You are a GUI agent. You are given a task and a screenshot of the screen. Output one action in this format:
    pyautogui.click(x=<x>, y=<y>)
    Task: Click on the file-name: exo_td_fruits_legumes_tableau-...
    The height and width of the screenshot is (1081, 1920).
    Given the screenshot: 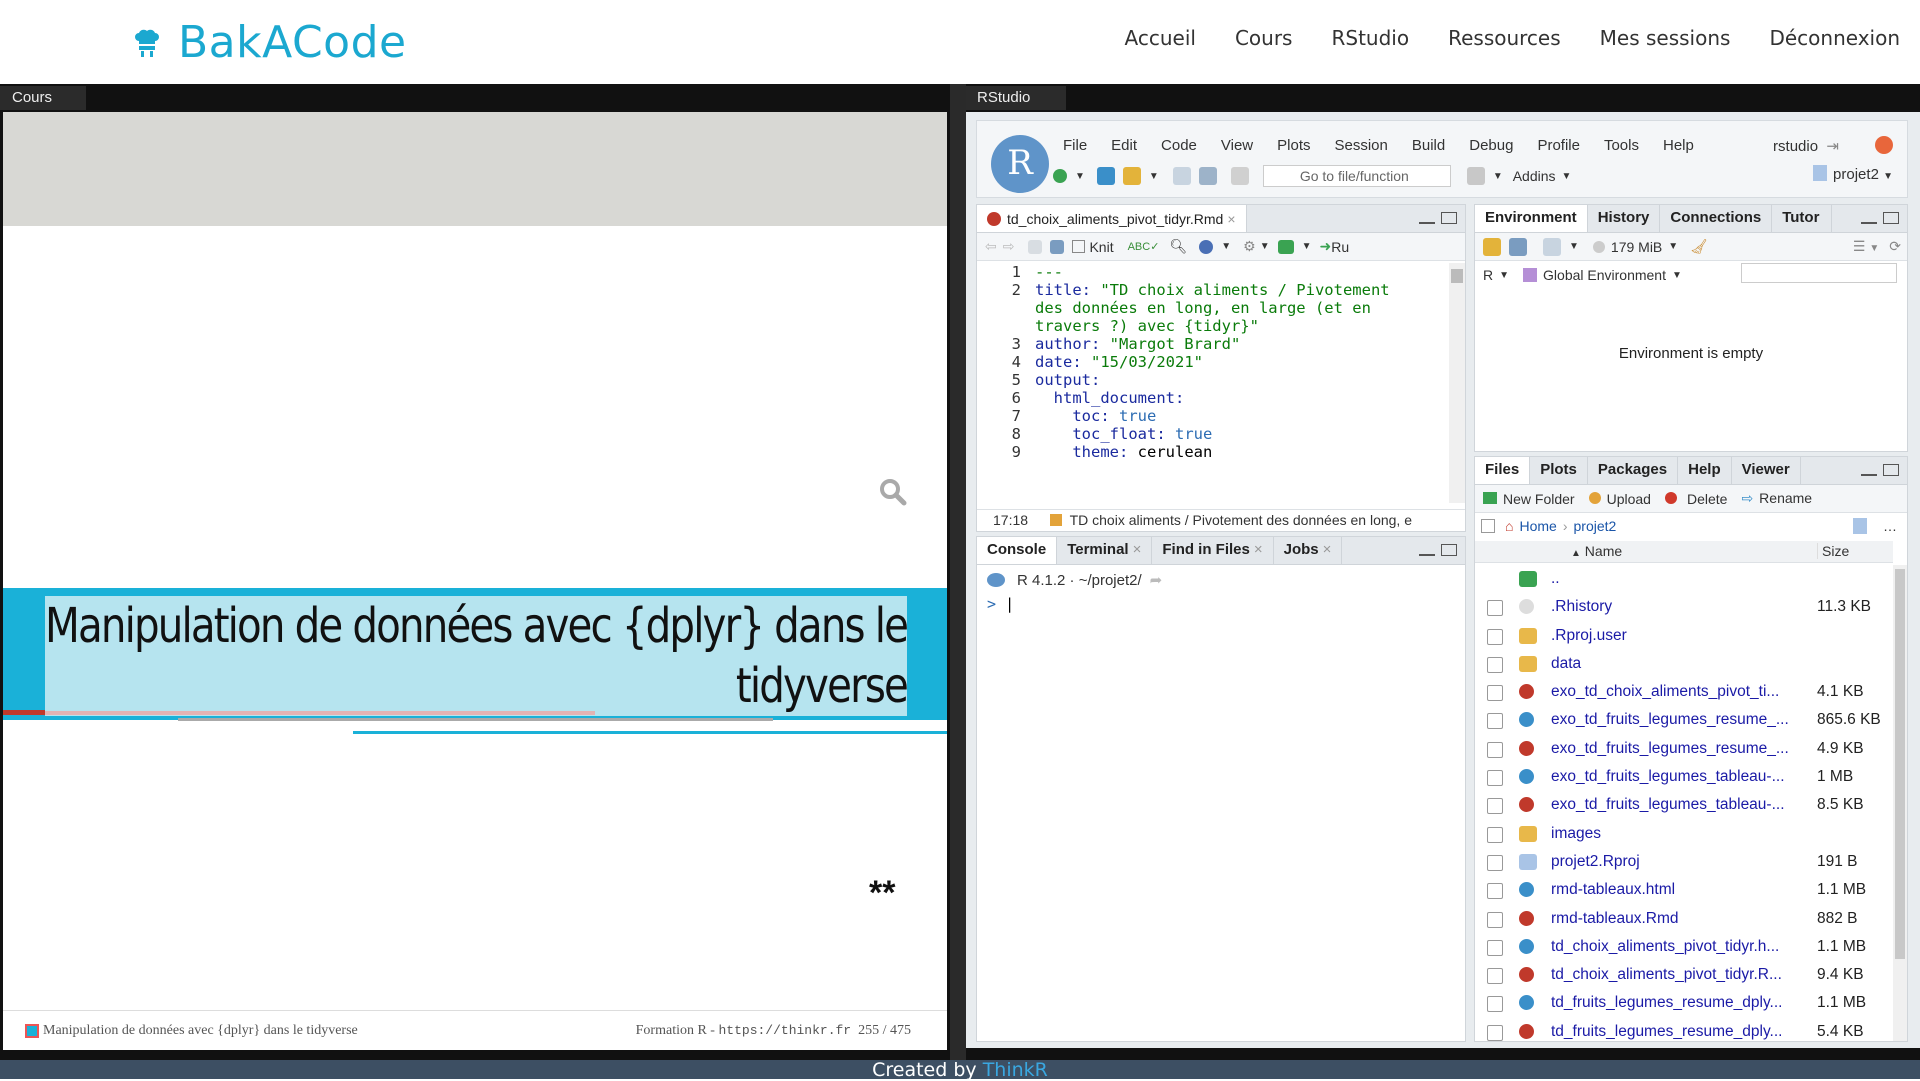 What is the action you would take?
    pyautogui.click(x=1676, y=777)
    